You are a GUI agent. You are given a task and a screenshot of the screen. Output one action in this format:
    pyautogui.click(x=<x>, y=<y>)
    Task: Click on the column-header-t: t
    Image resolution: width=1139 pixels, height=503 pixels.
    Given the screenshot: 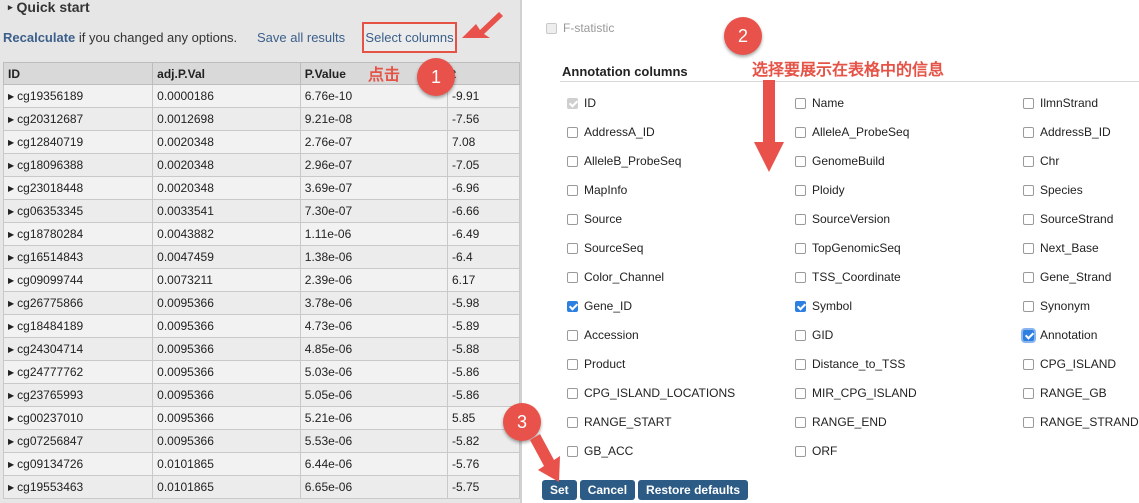 What is the action you would take?
    pyautogui.click(x=483, y=73)
    